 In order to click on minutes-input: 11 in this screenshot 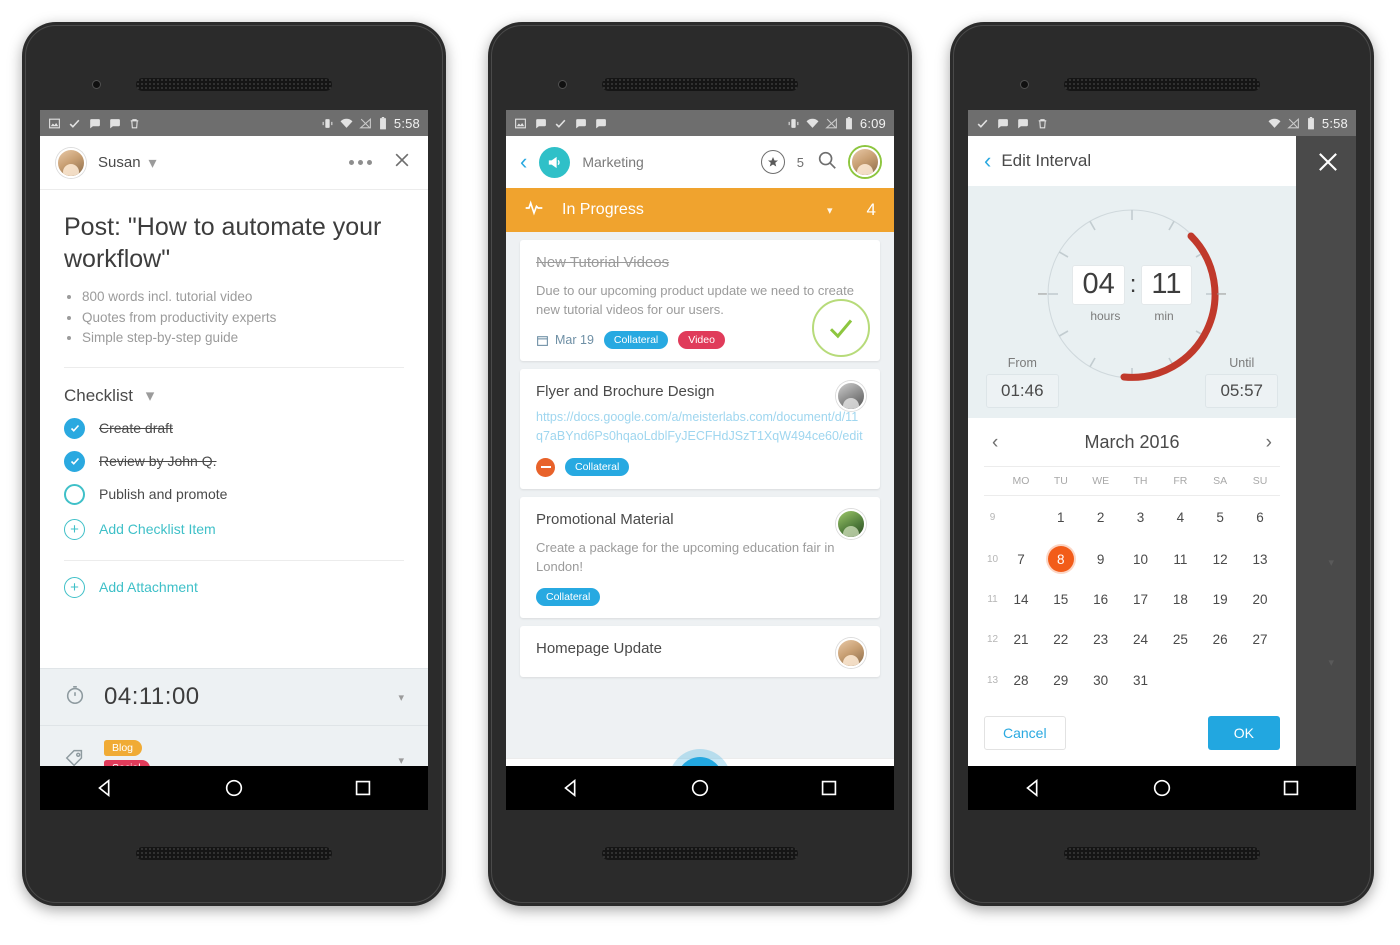, I will do `click(1166, 285)`.